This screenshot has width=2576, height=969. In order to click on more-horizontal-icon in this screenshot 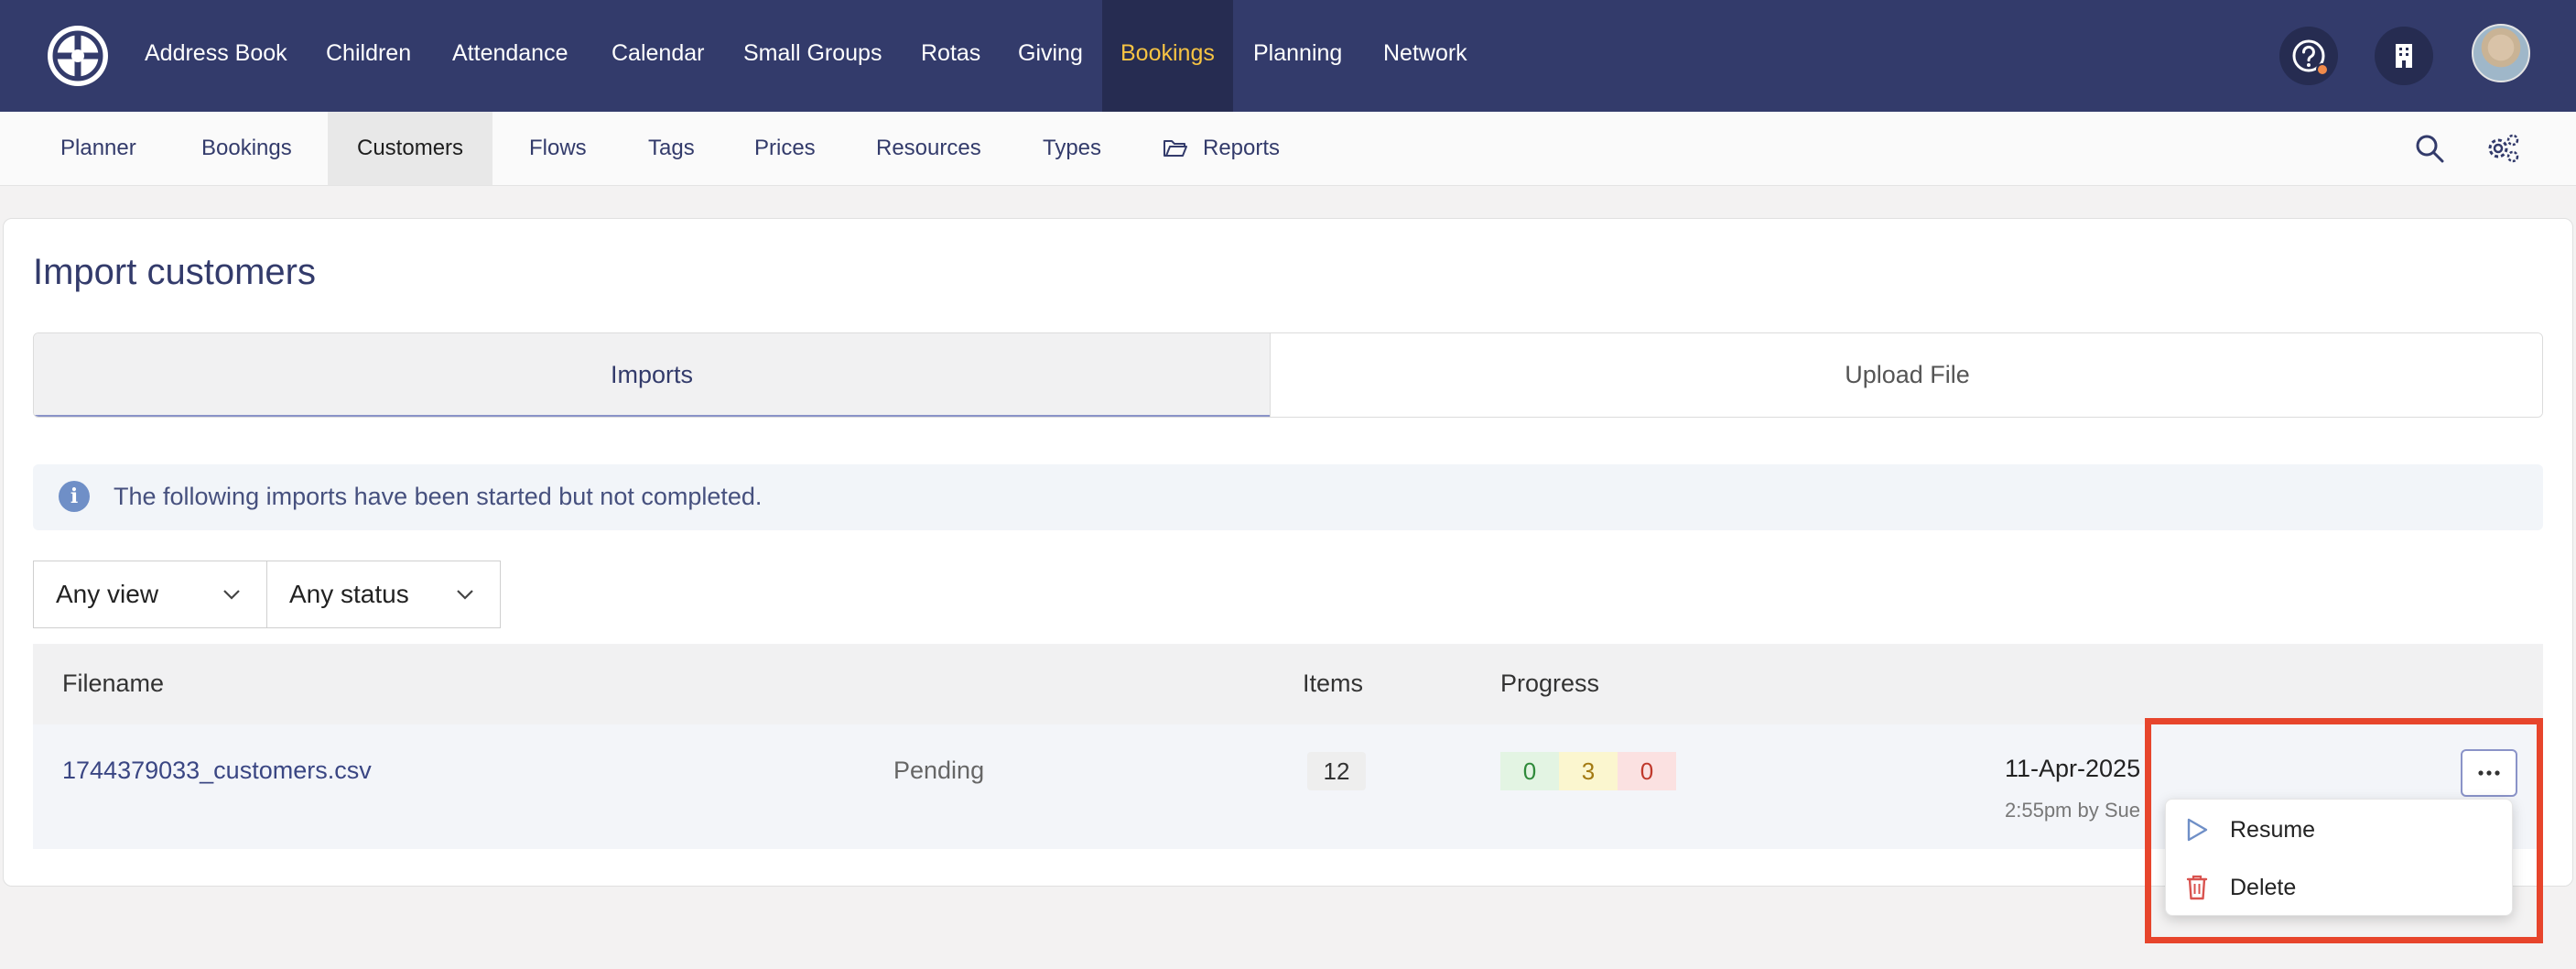, I will do `click(2489, 773)`.